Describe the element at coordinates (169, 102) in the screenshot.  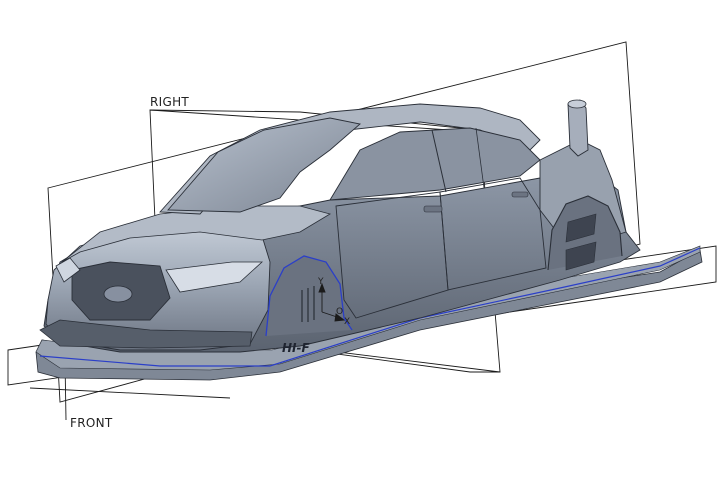
I see `datum-label-right: RIGHT` at that location.